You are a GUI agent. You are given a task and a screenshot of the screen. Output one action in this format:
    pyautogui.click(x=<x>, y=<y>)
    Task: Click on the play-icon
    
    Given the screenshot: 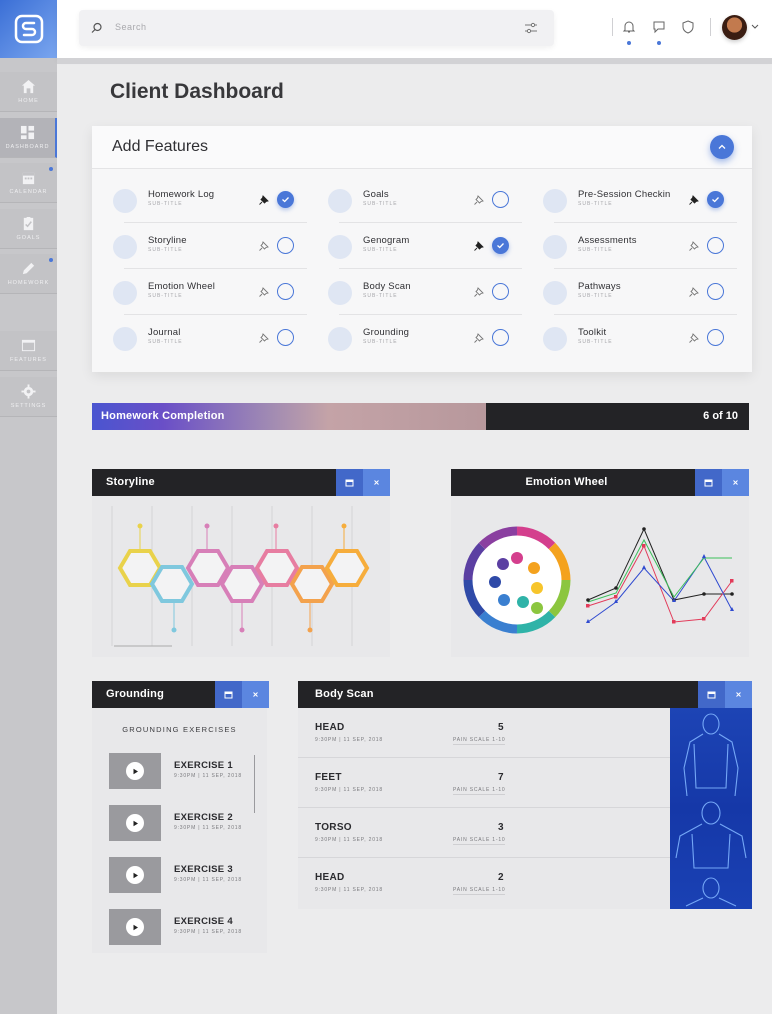 What is the action you would take?
    pyautogui.click(x=135, y=823)
    